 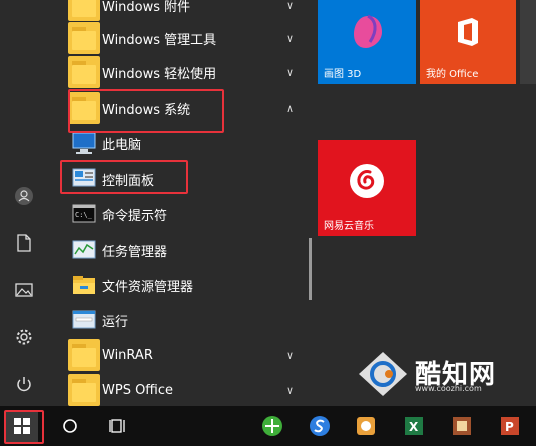 I want to click on netease-music-icon, so click(x=367, y=181).